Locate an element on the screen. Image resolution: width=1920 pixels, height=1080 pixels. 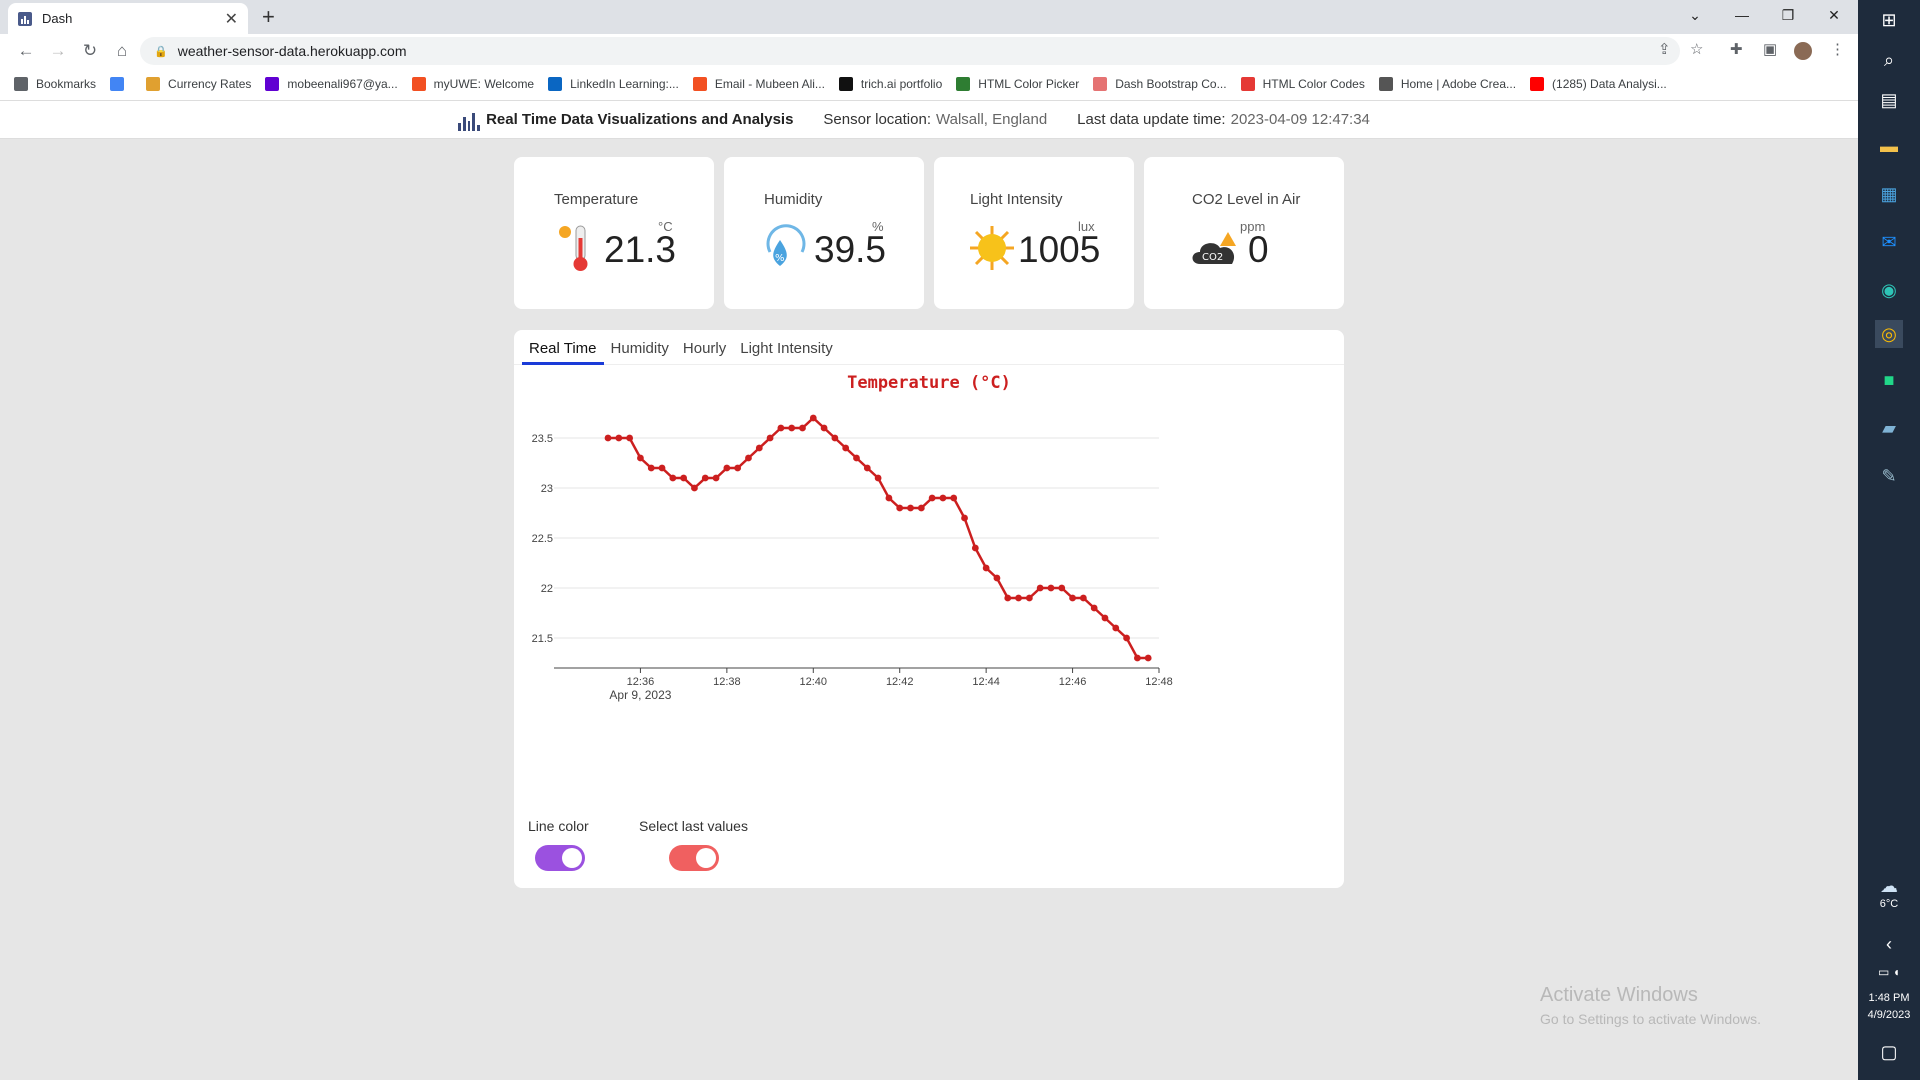
pycharm-icon: ■ is located at coordinates (1889, 380).